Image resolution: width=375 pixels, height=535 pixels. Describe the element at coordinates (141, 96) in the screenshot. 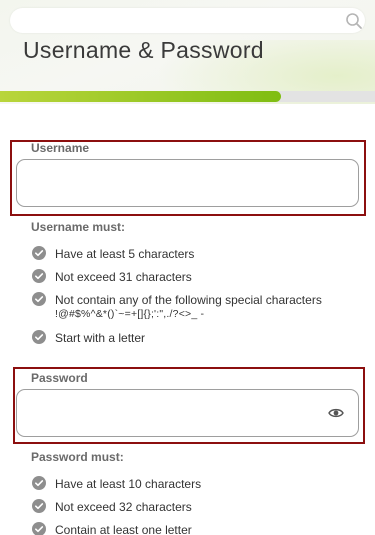

I see `progress-fill` at that location.